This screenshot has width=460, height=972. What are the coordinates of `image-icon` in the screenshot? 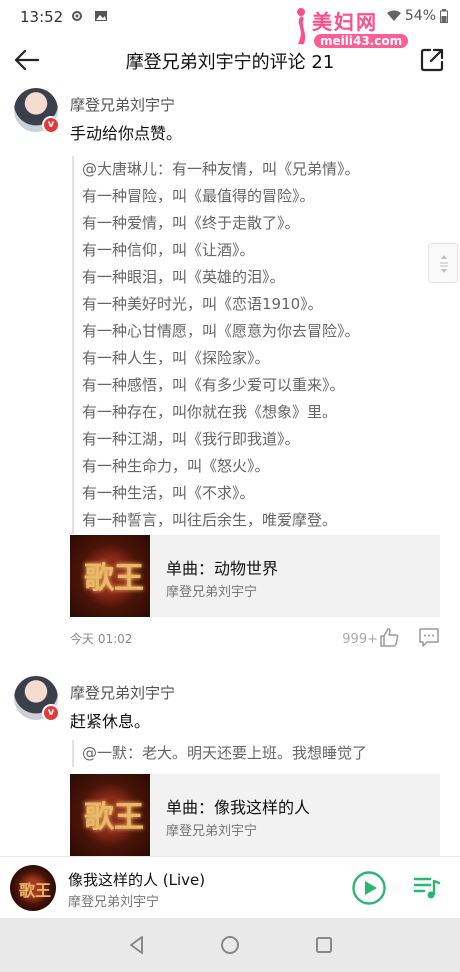 It's located at (101, 16).